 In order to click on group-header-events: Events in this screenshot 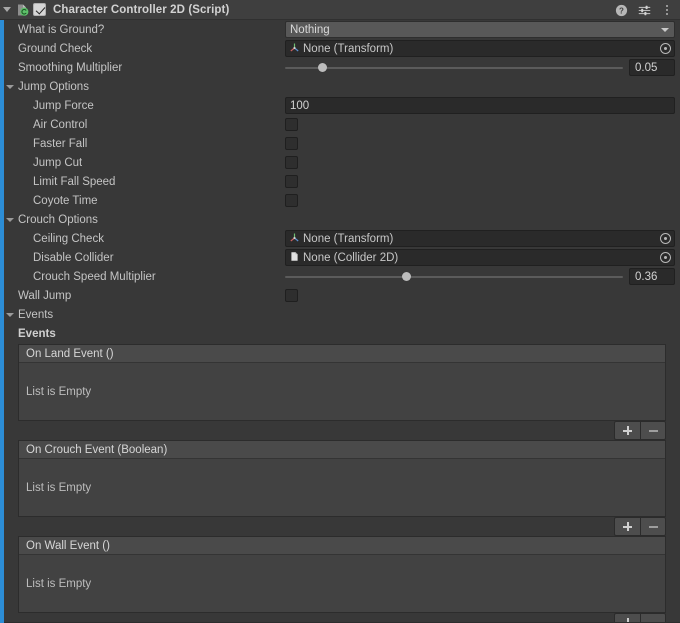, I will do `click(340, 314)`.